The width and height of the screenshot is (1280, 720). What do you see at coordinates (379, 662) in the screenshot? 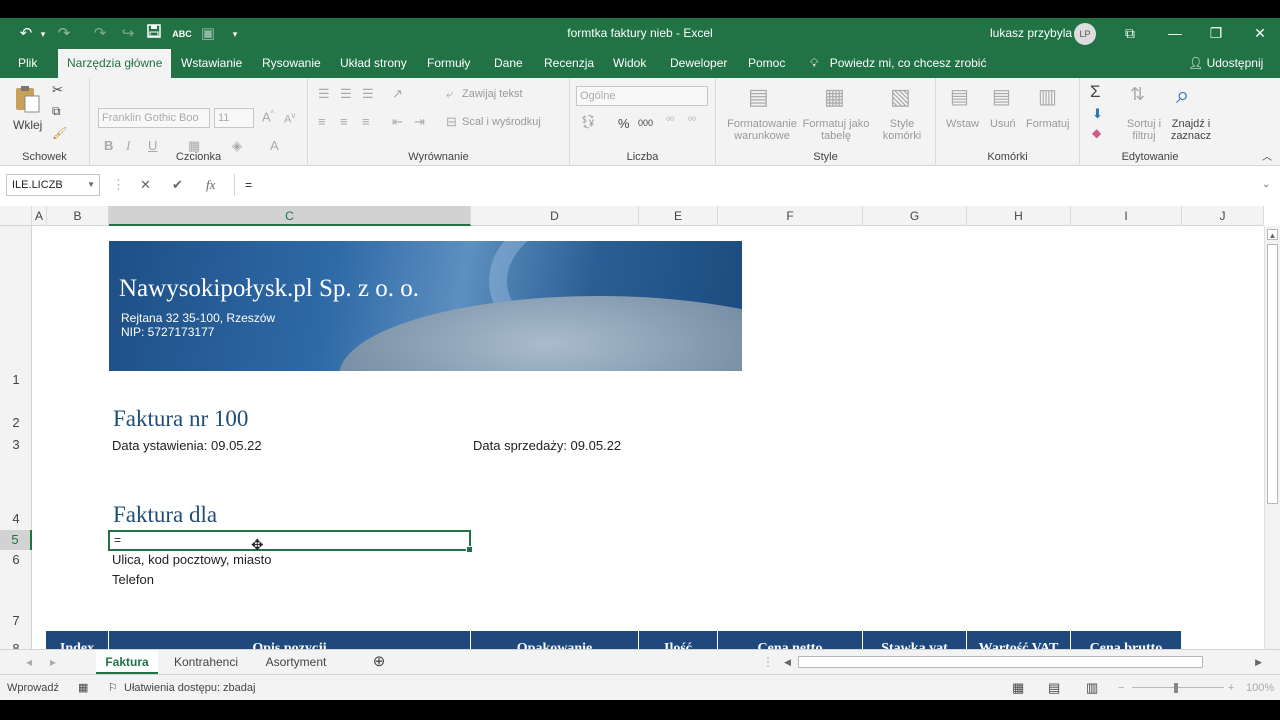
I see `add-sheet-icon: ⊕` at bounding box center [379, 662].